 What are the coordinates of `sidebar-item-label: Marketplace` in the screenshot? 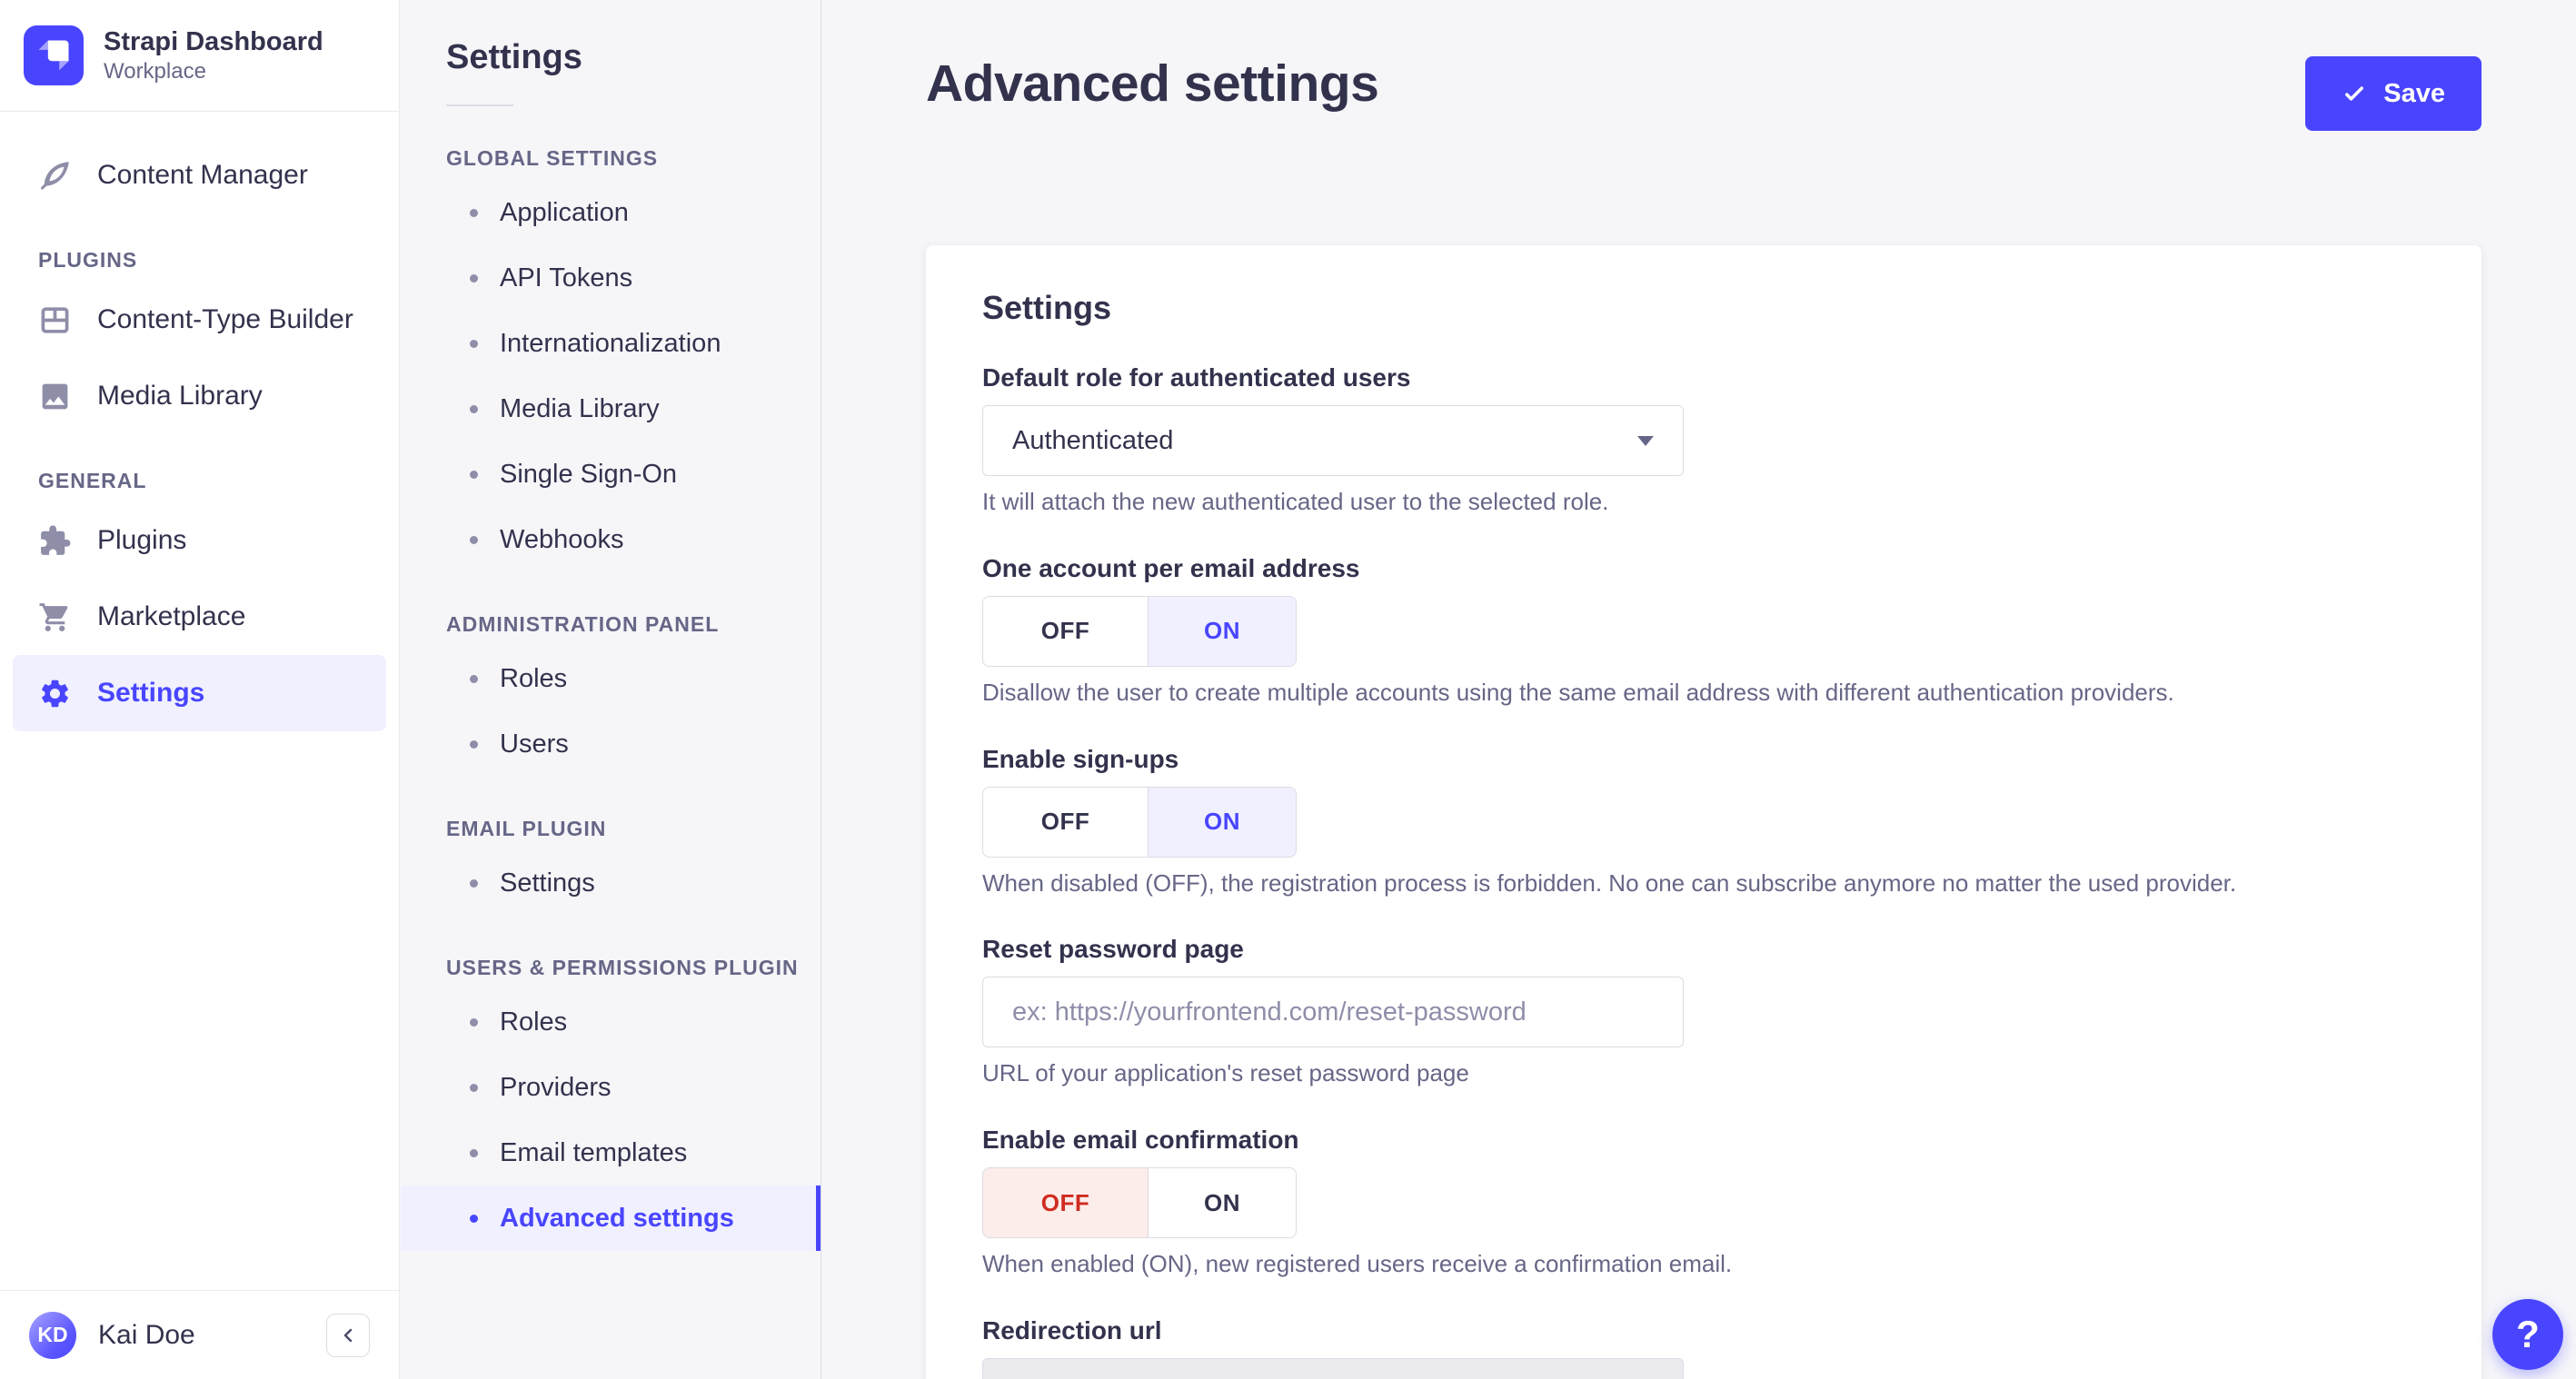 It's located at (172, 616).